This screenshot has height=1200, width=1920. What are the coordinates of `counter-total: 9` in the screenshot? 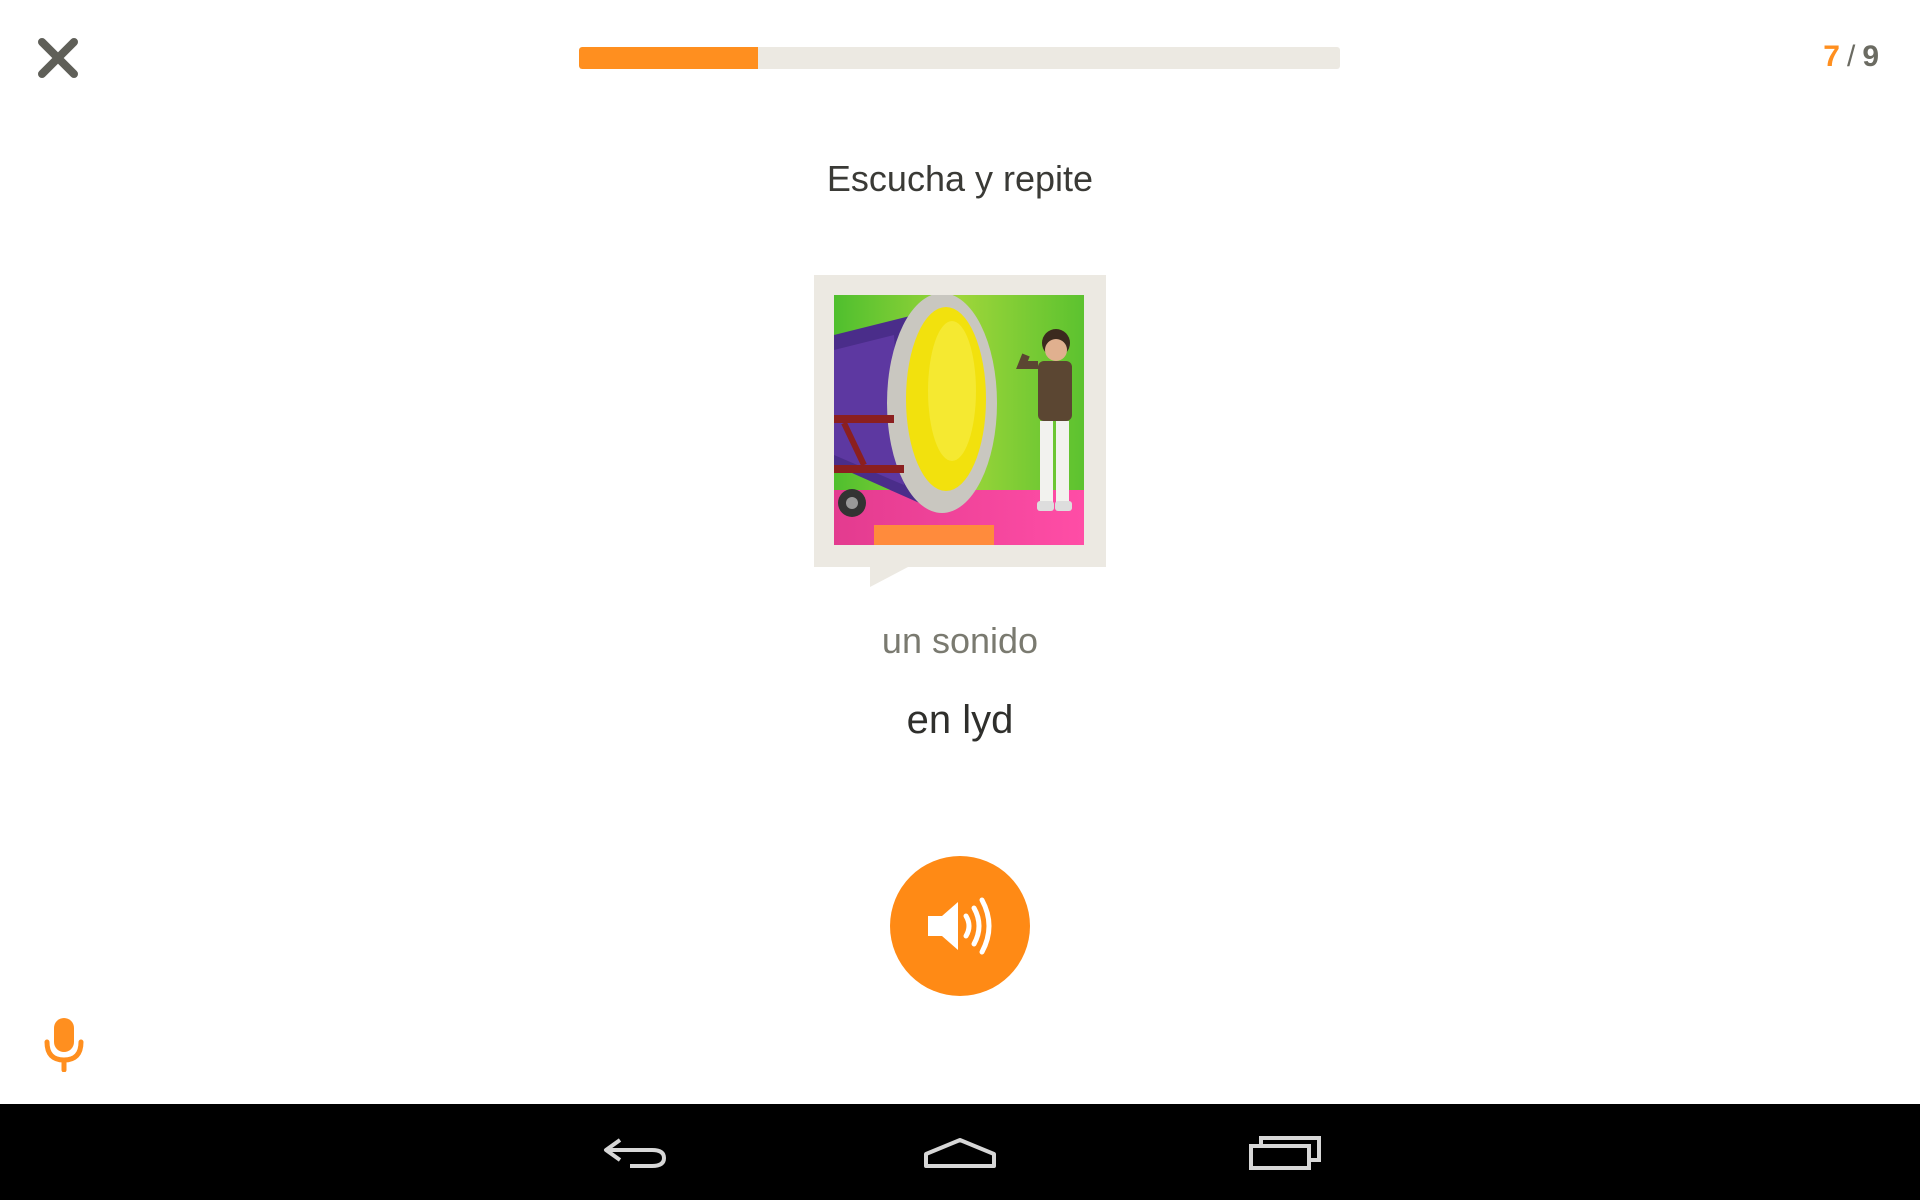 It's located at (1871, 56).